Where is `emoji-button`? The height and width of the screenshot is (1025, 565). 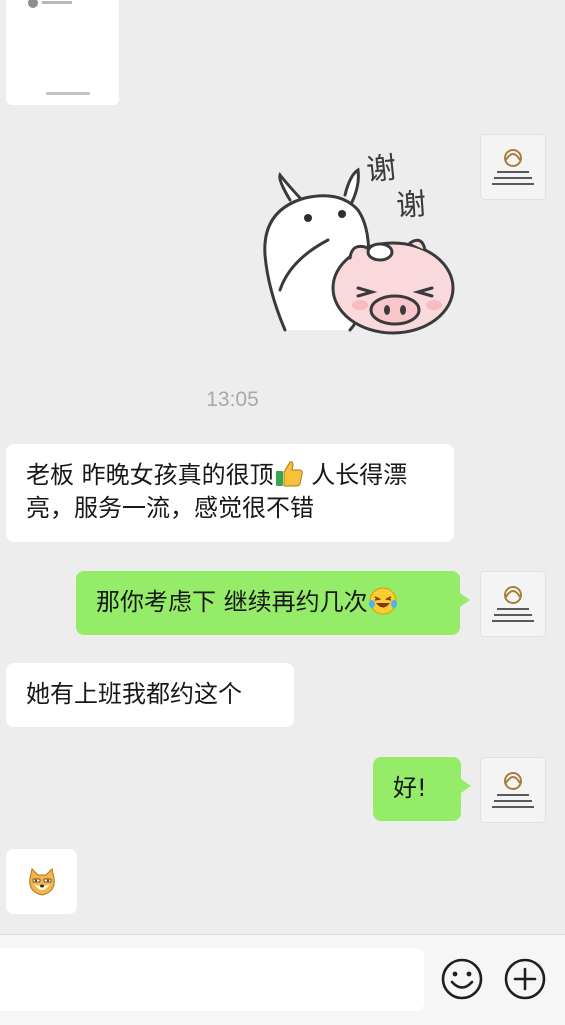
emoji-button is located at coordinates (462, 979).